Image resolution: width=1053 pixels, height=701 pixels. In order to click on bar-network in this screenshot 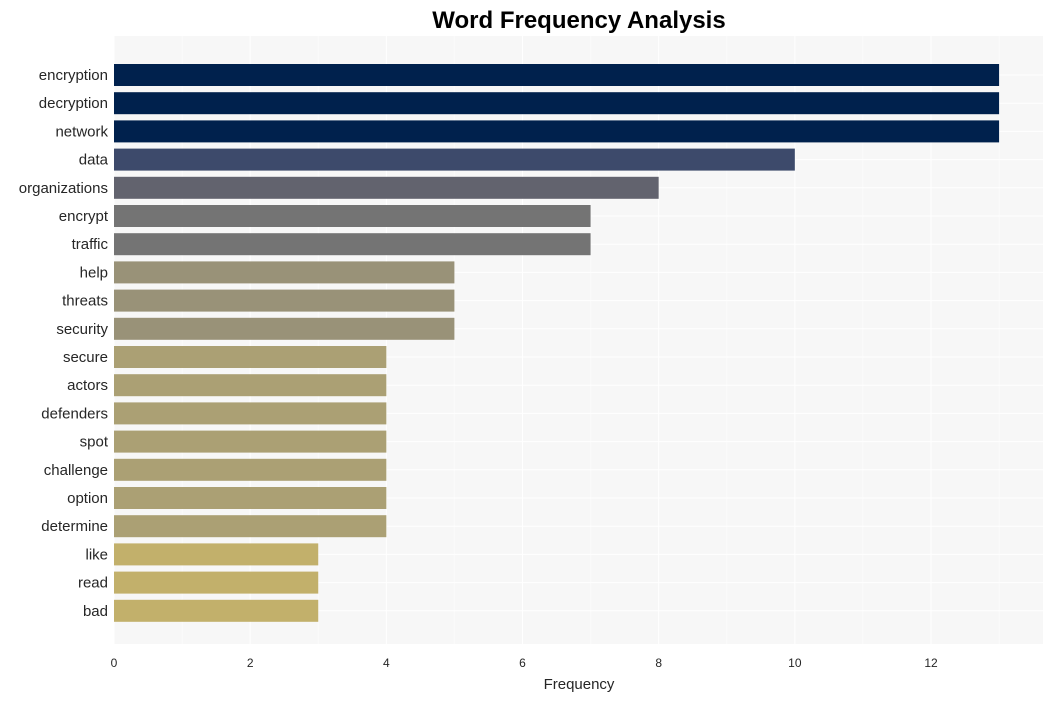, I will do `click(557, 131)`.